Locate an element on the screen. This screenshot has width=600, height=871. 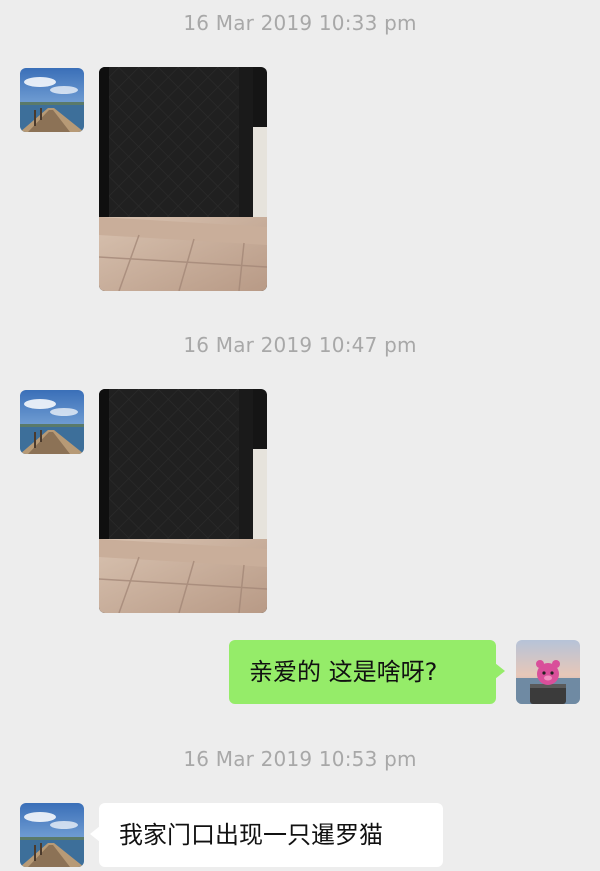
timestamp: 16 Mar 2019 10:47 pm is located at coordinates (300, 345).